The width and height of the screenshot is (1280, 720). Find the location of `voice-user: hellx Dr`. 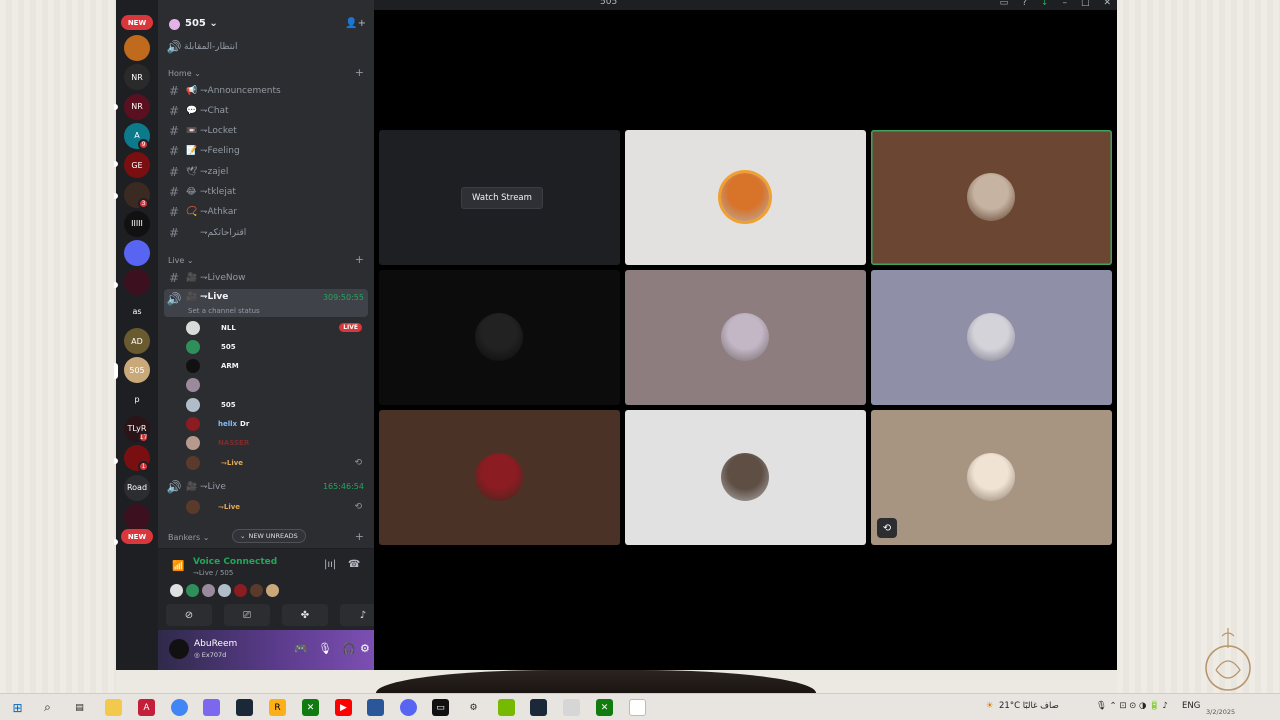

voice-user: hellx Dr is located at coordinates (276, 424).